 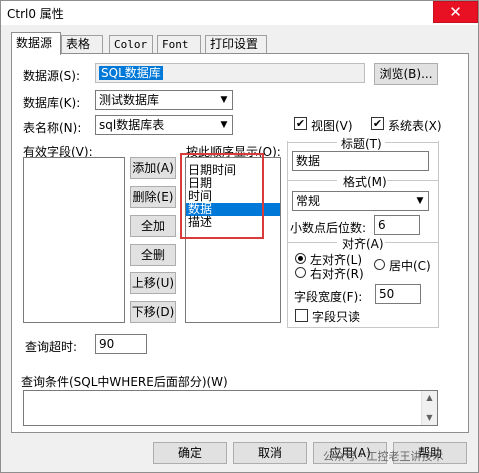 I want to click on annotation-highlight, so click(x=222, y=196).